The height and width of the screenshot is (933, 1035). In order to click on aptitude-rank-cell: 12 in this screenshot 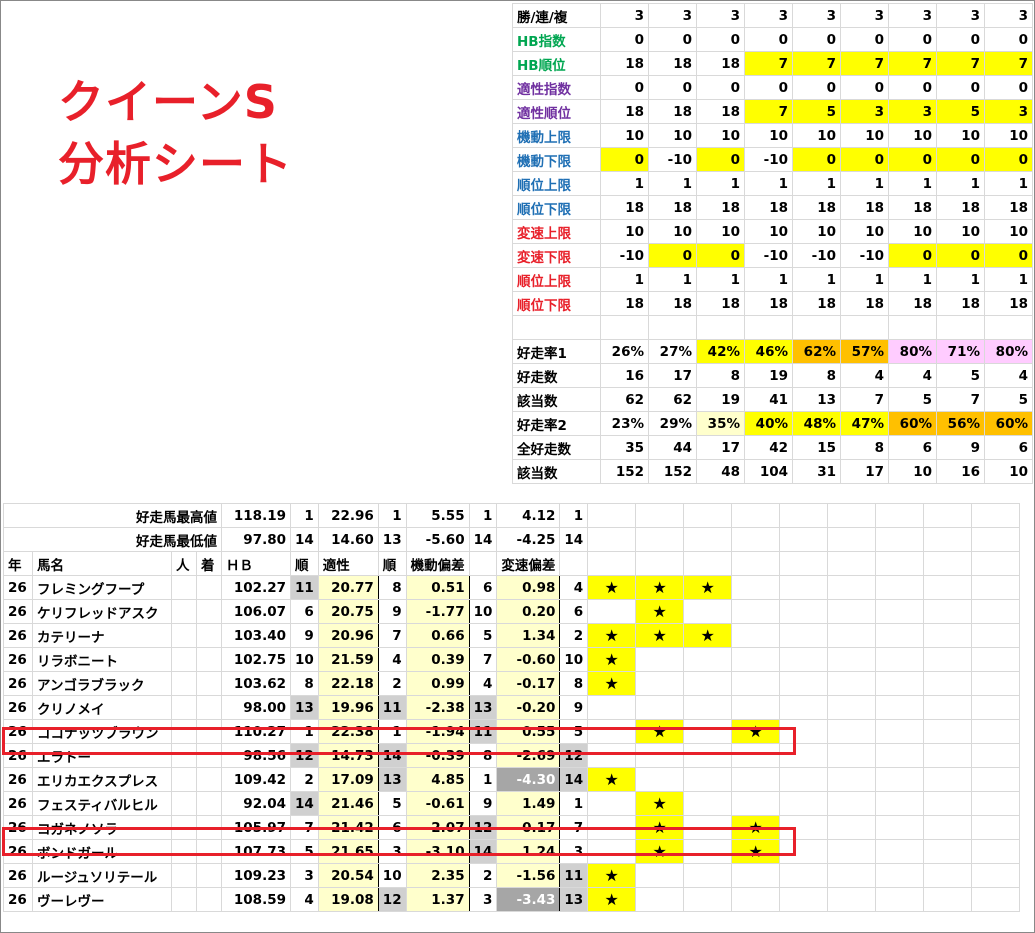, I will do `click(392, 899)`.